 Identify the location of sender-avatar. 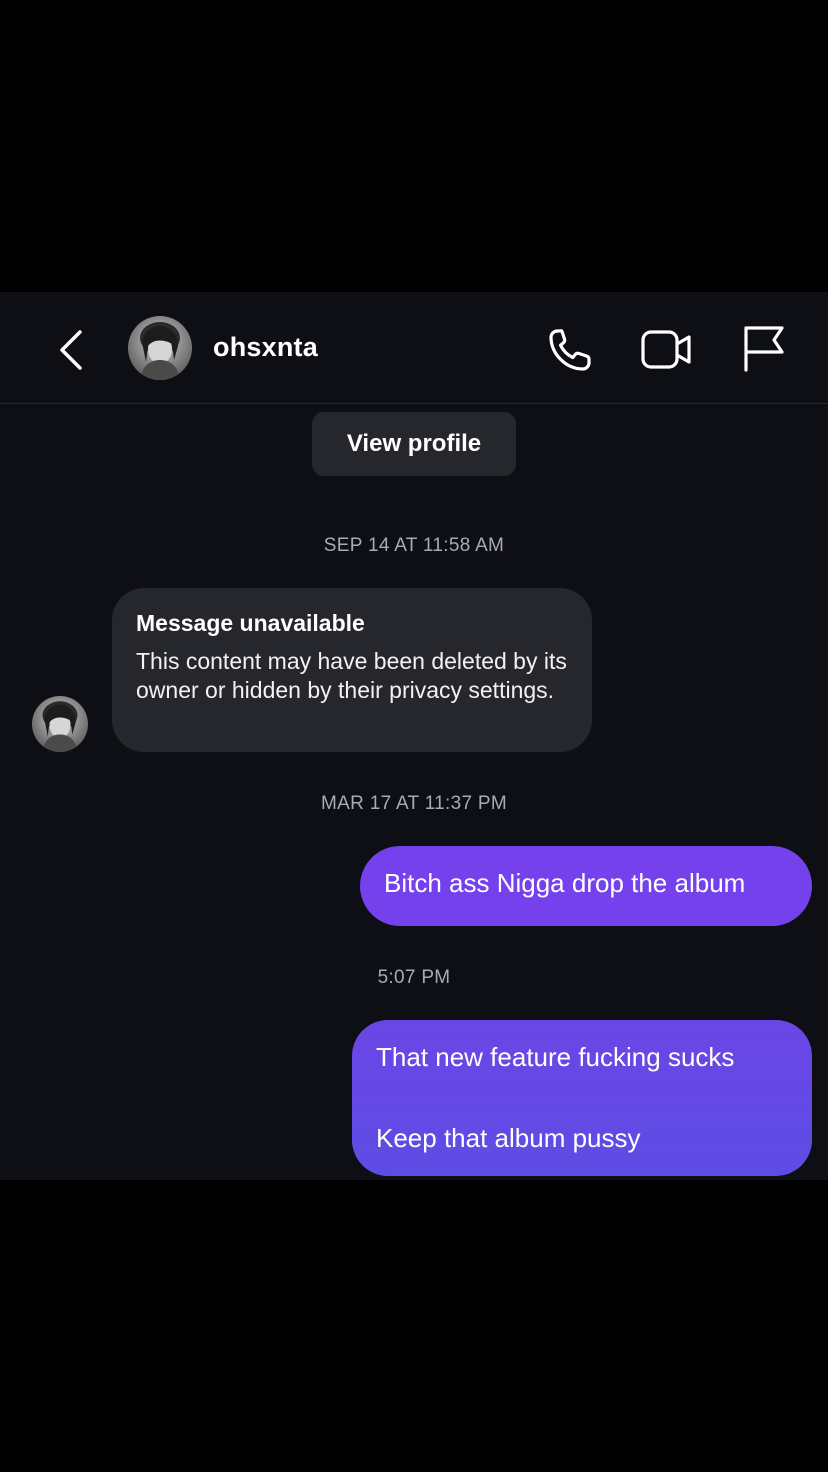
(60, 724).